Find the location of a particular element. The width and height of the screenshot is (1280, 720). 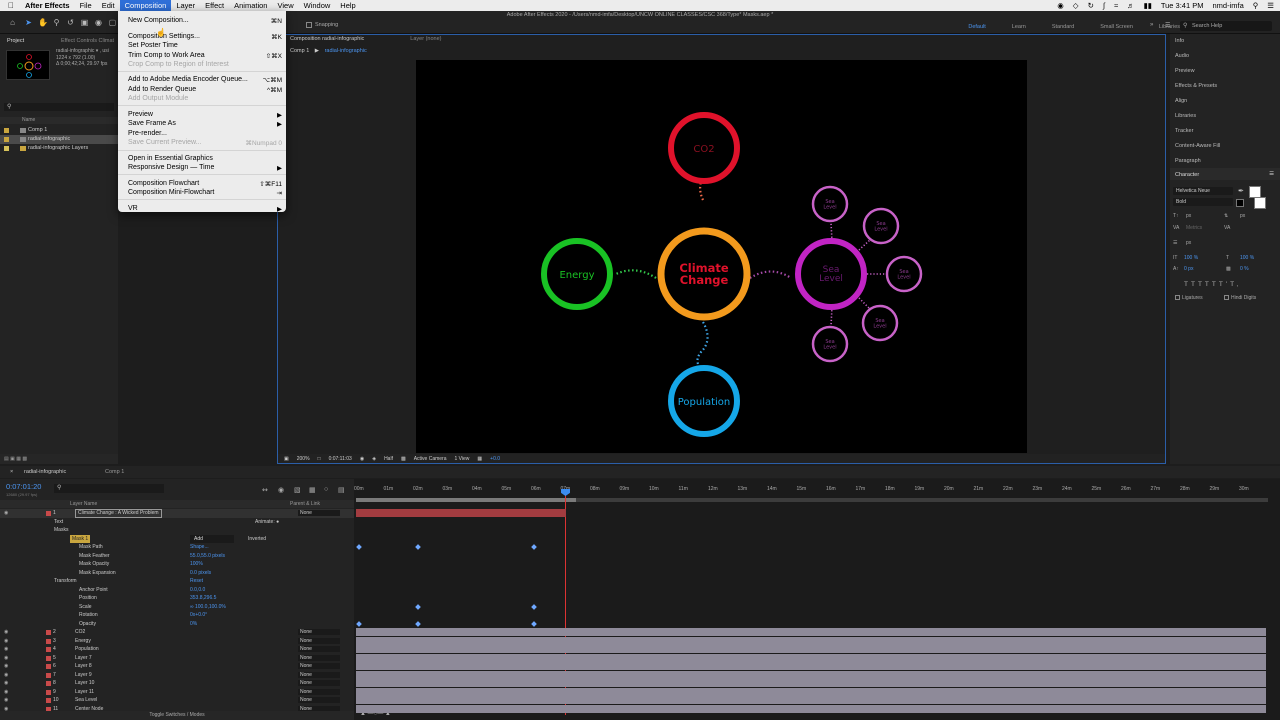

hand-tool-icon: ✋ is located at coordinates (43, 22).